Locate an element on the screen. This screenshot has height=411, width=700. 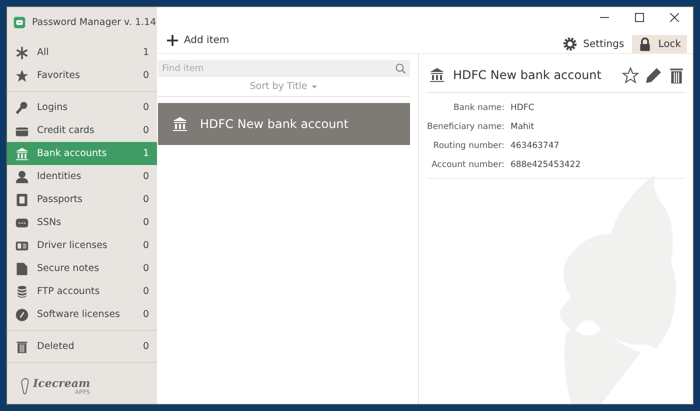
sidebar-item: All 1 is located at coordinates (82, 52).